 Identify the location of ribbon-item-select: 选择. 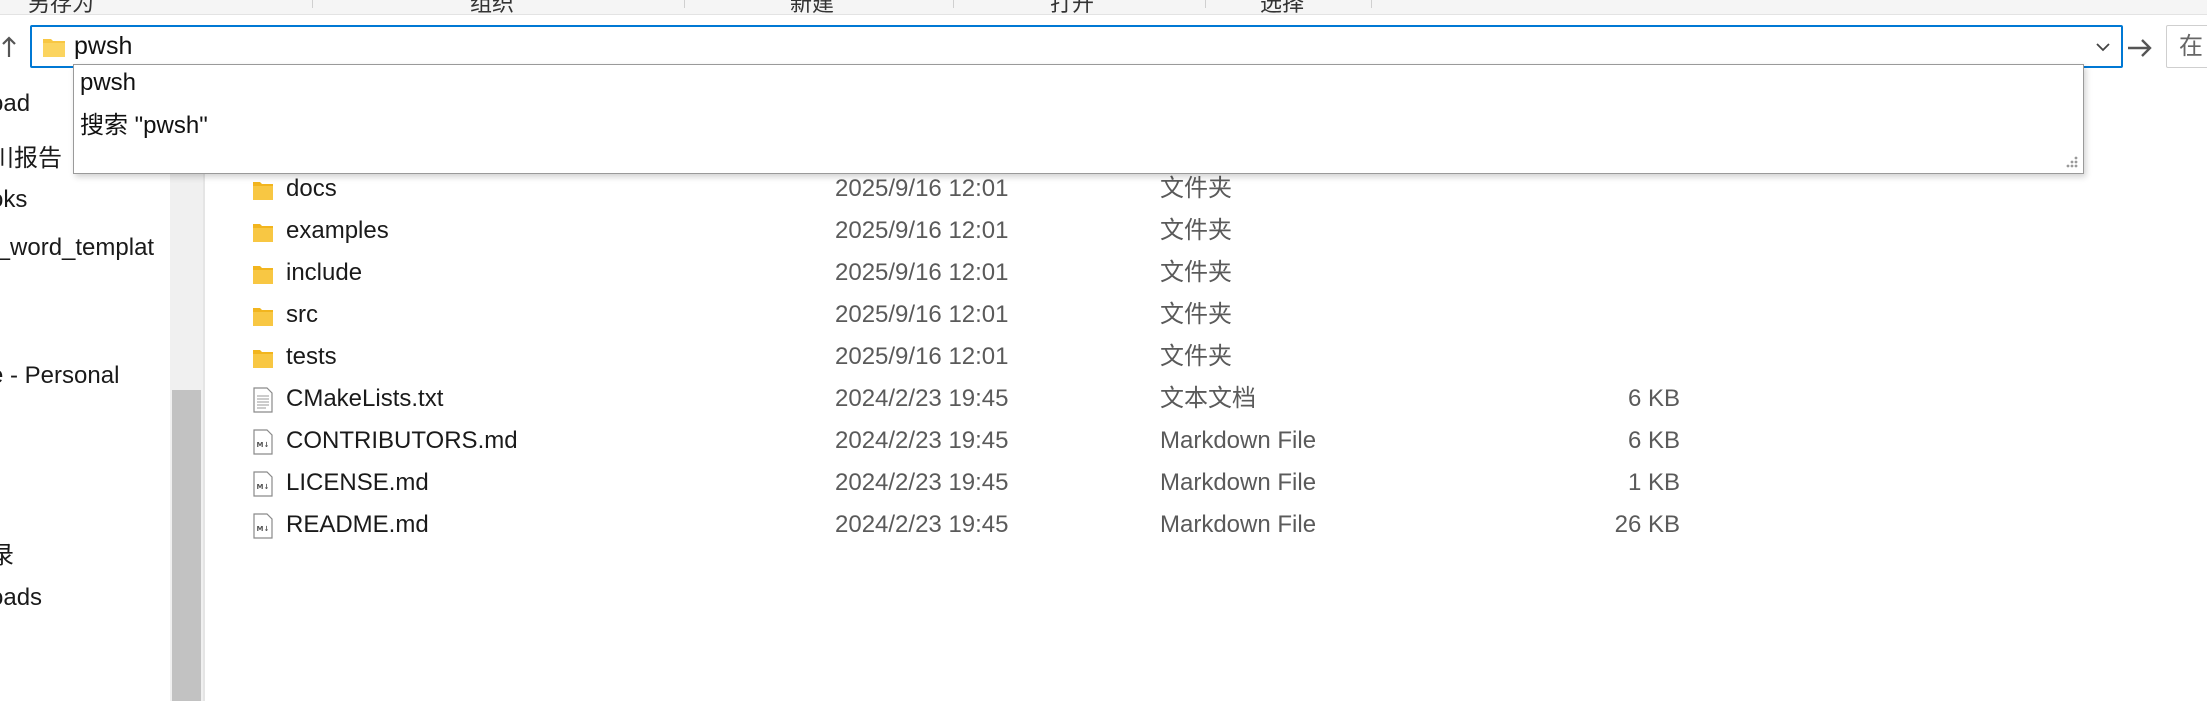
(1282, 7).